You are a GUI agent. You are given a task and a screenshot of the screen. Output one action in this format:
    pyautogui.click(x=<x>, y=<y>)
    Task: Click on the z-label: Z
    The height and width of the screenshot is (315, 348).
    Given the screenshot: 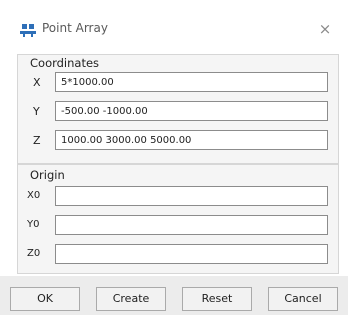 What is the action you would take?
    pyautogui.click(x=37, y=140)
    